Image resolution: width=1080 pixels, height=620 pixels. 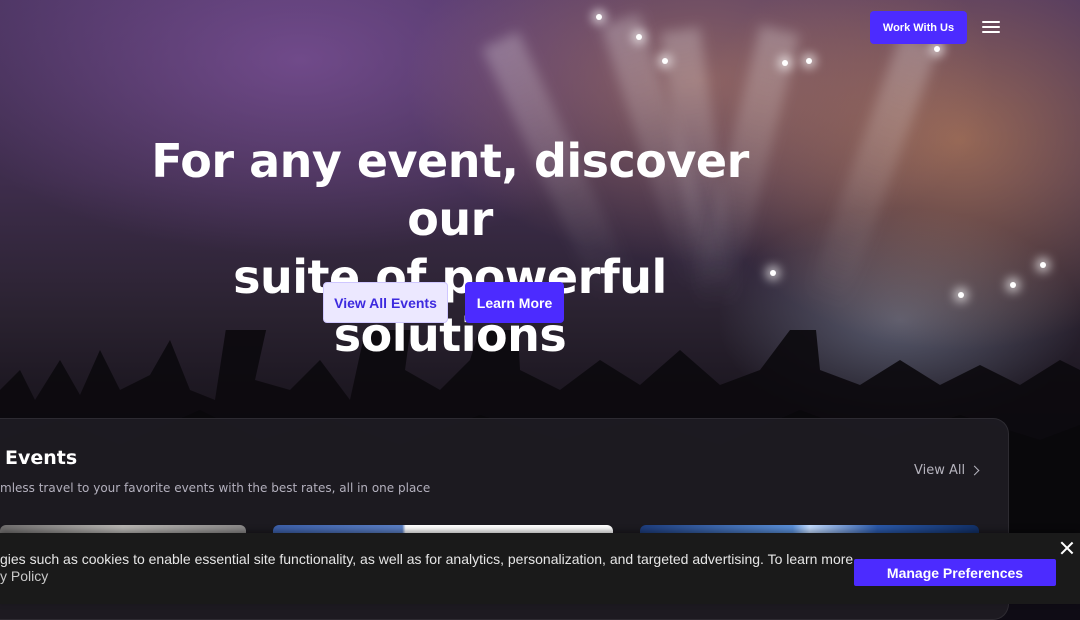 I want to click on view-all-link: View All, so click(x=947, y=470).